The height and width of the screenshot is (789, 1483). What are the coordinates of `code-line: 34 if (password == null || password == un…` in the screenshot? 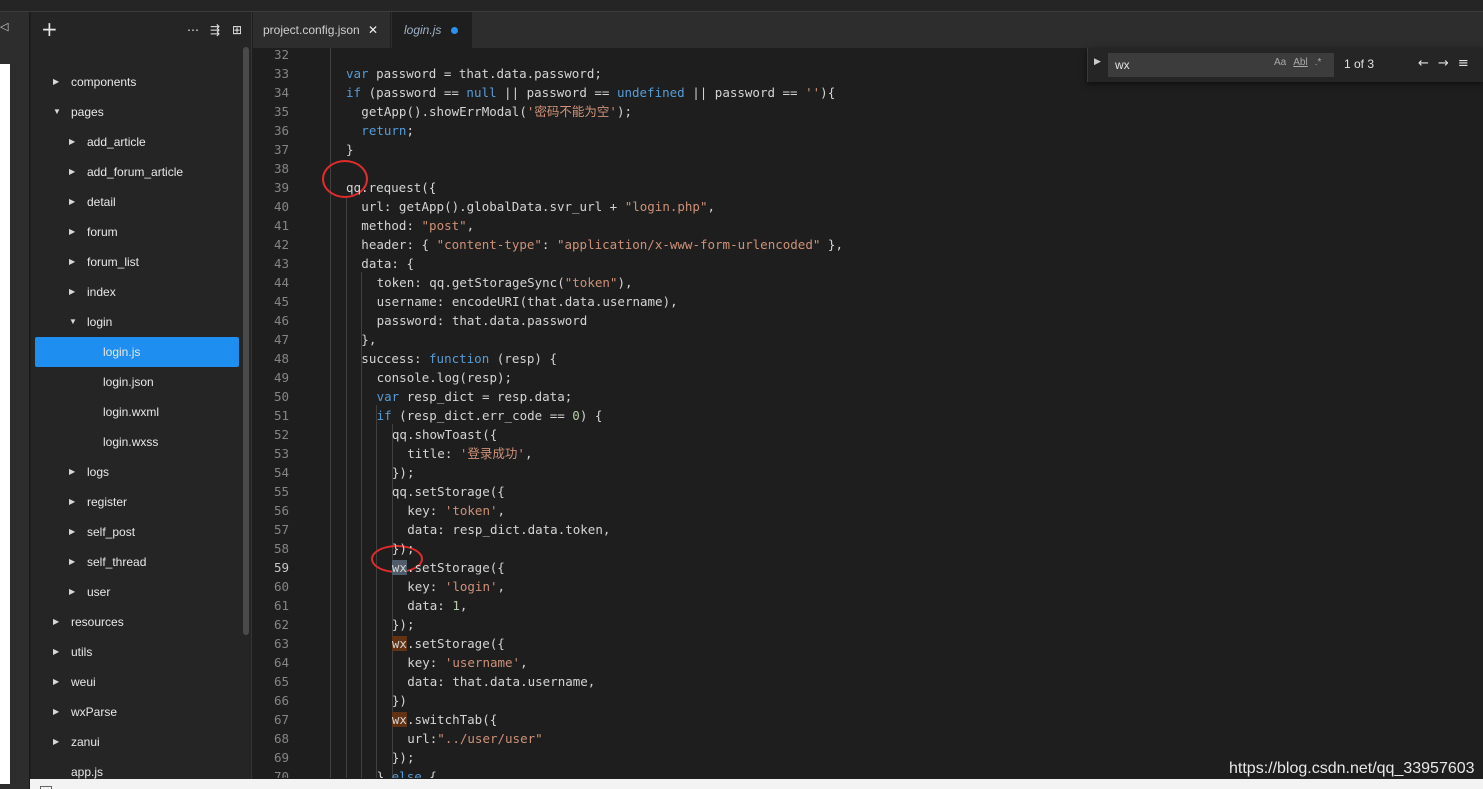 It's located at (868, 92).